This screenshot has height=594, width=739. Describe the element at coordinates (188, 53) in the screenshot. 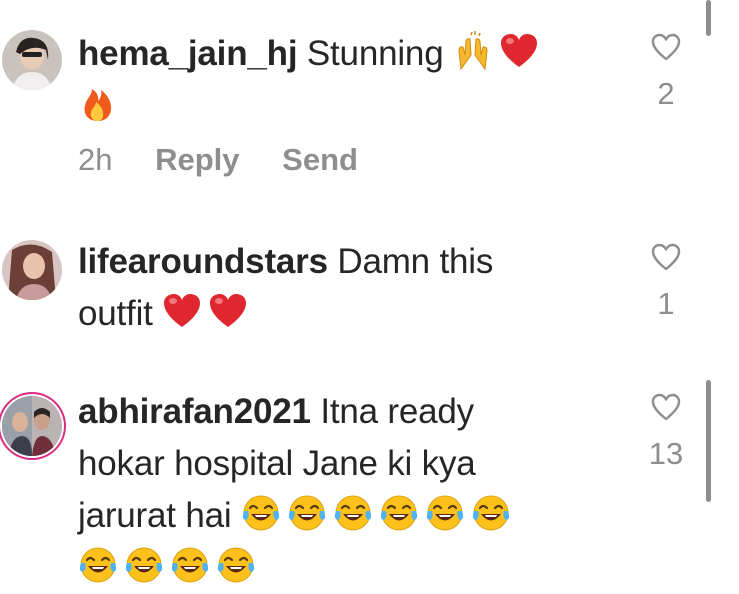

I see `comment-username: hema_jain_hj` at that location.